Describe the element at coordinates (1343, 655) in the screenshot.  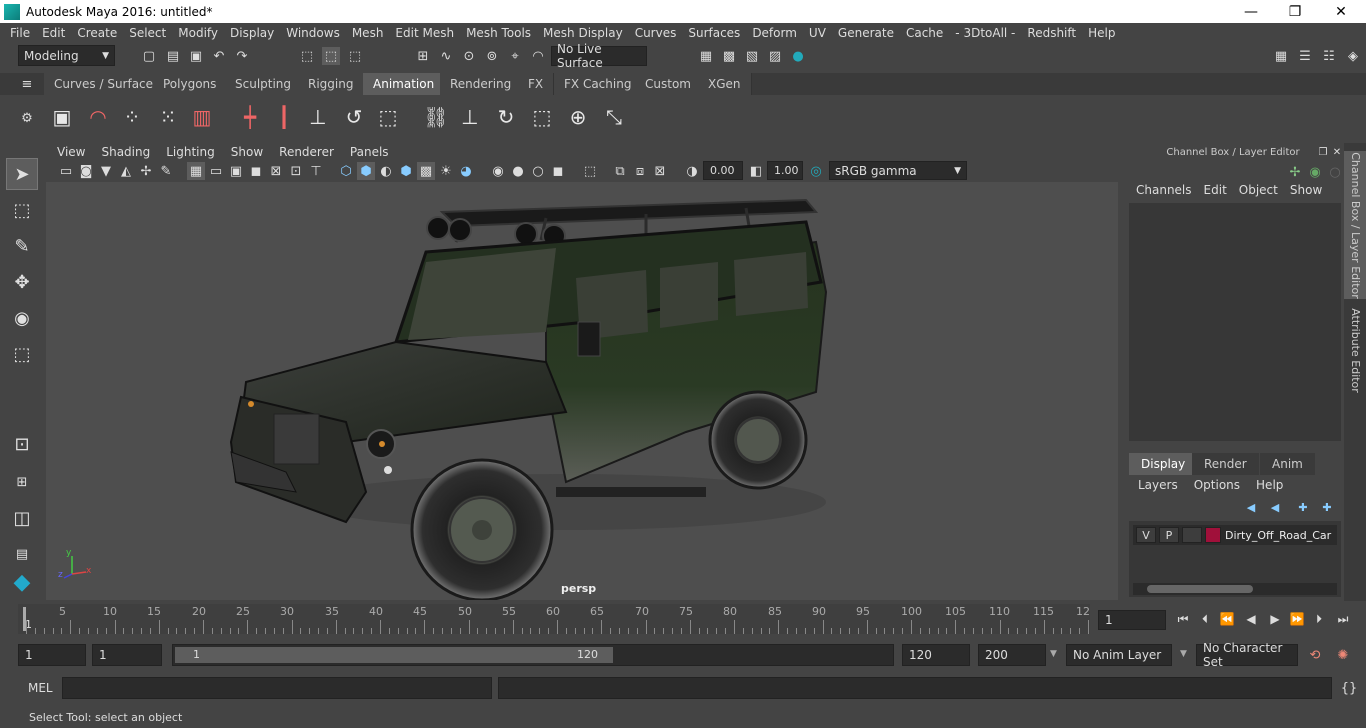
I see `animation-preferences-icon: ✺` at that location.